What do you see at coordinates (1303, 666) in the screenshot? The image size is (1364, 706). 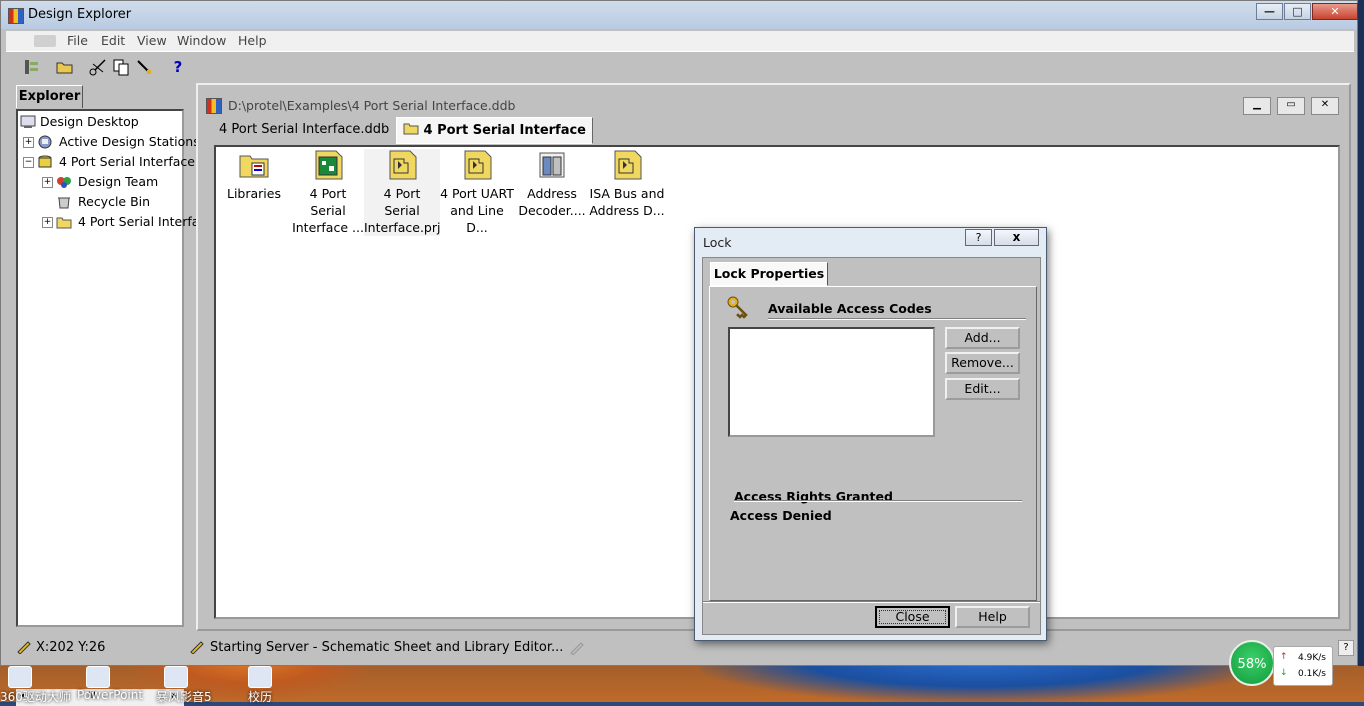 I see `network-speed-box: ↑ 4.9K/s ↓ 0.1K/s` at bounding box center [1303, 666].